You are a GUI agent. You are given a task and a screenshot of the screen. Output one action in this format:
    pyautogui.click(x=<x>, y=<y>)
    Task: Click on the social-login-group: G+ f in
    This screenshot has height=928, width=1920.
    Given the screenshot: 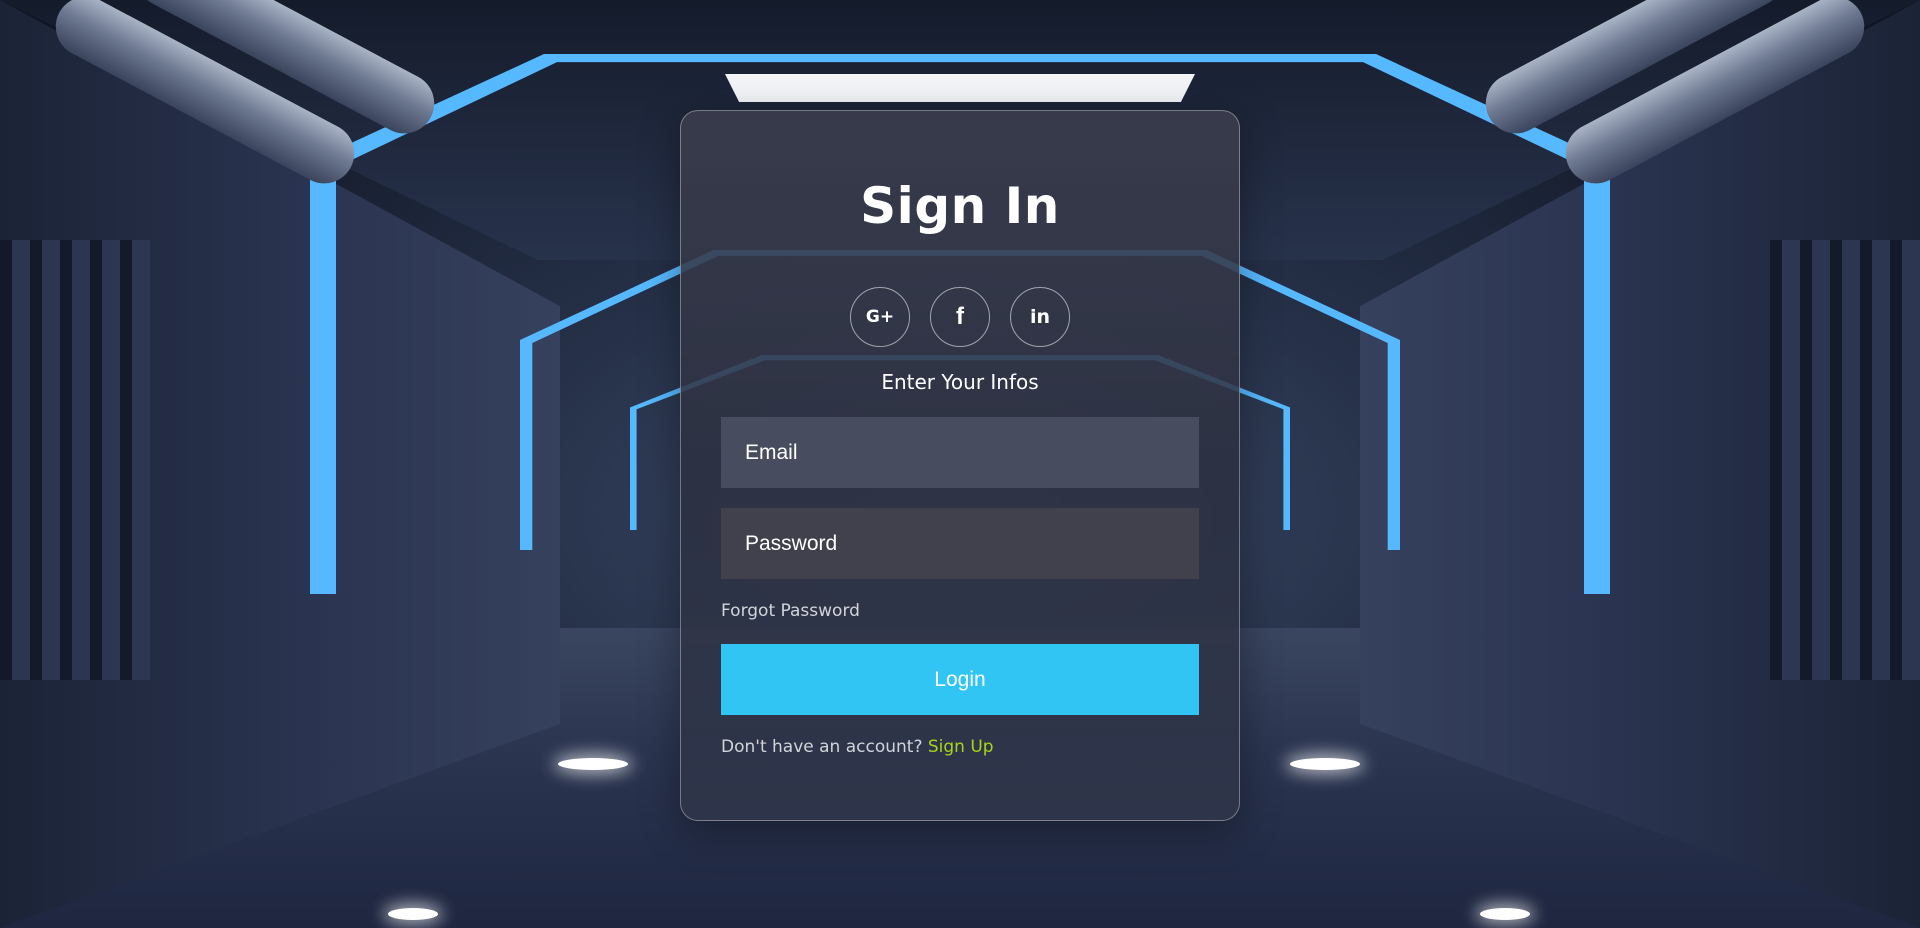 What is the action you would take?
    pyautogui.click(x=960, y=317)
    